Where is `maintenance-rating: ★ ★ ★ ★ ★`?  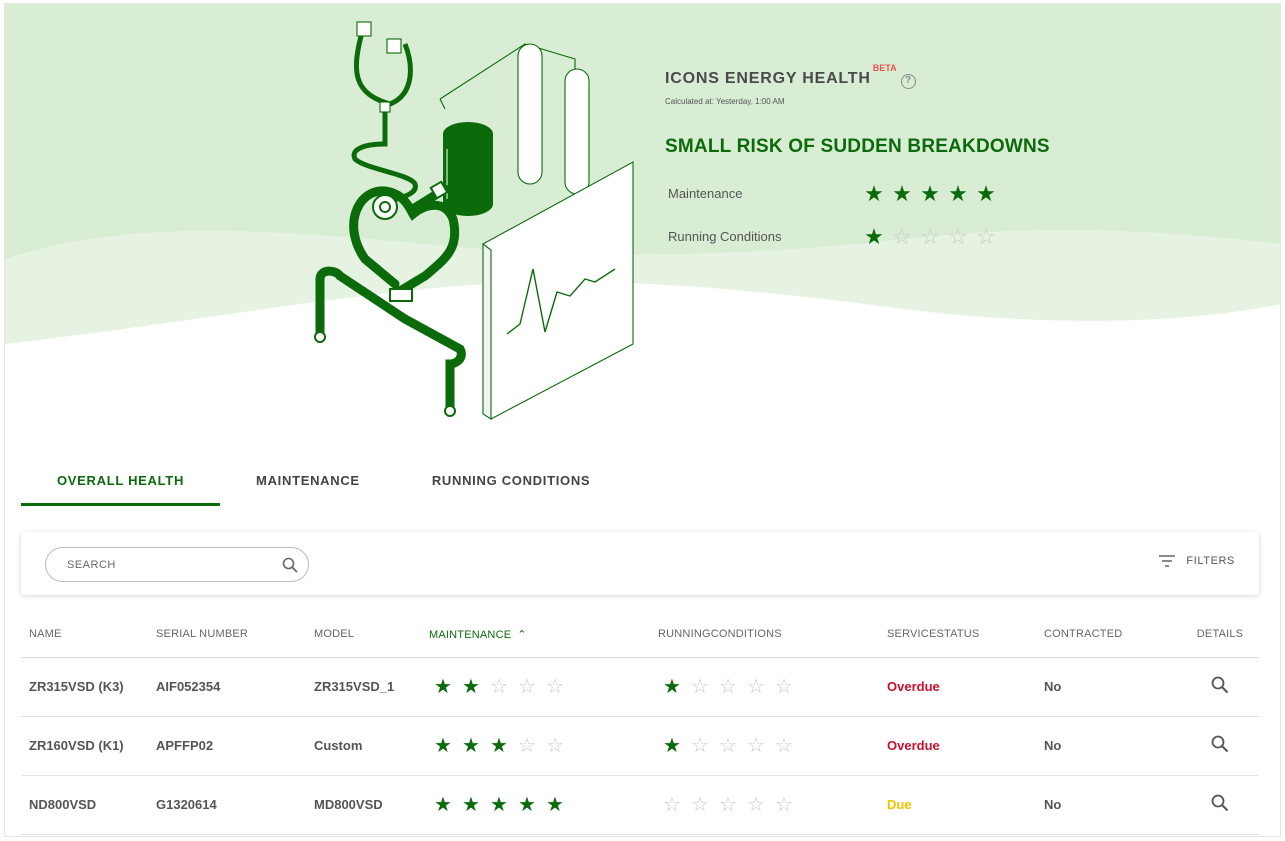 maintenance-rating: ★ ★ ★ ★ ★ is located at coordinates (539, 805).